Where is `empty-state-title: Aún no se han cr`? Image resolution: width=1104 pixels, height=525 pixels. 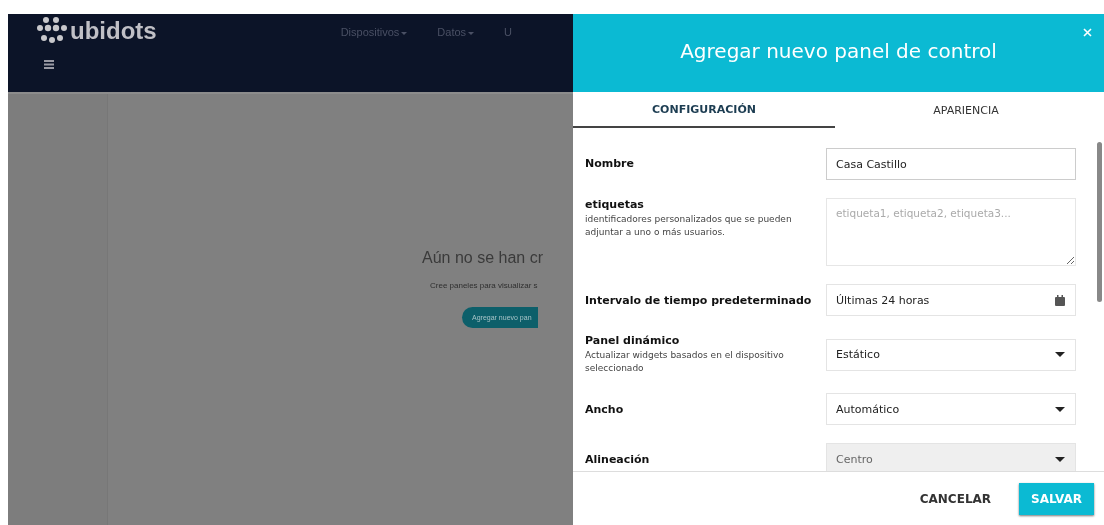
empty-state-title: Aún no se han cr is located at coordinates (482, 258).